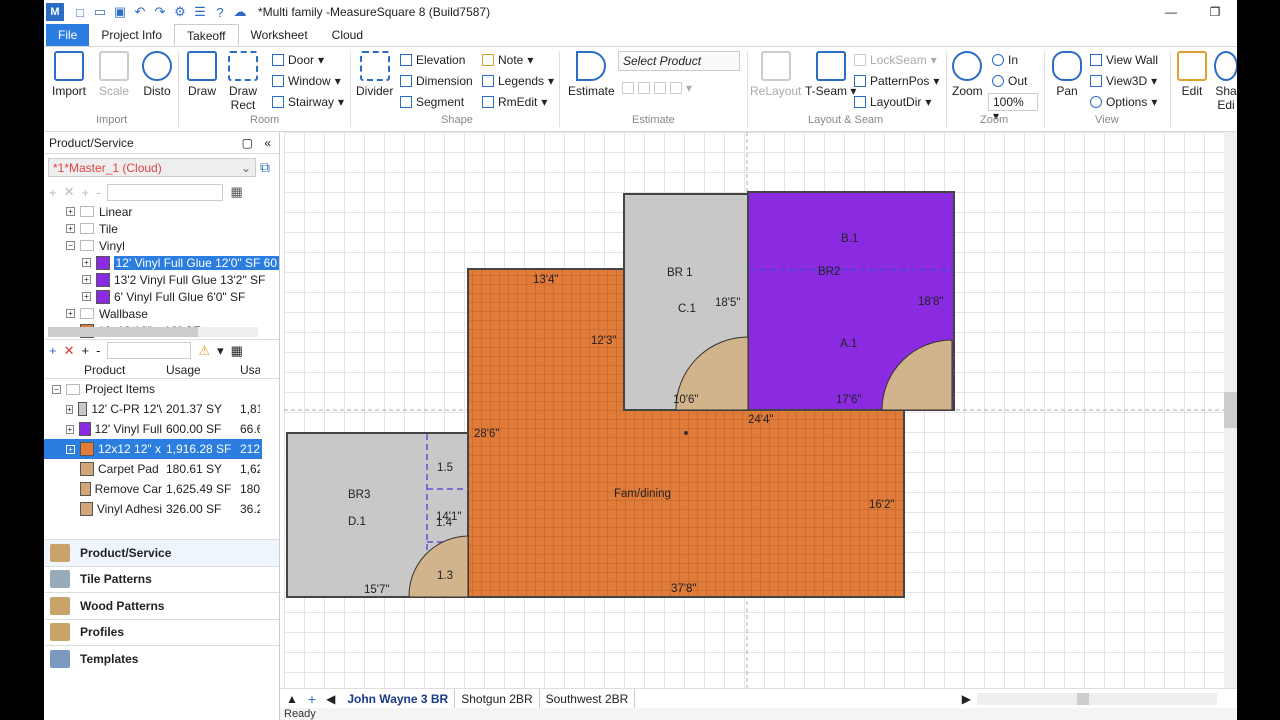  What do you see at coordinates (1067, 74) in the screenshot?
I see `pan-button: Pan` at bounding box center [1067, 74].